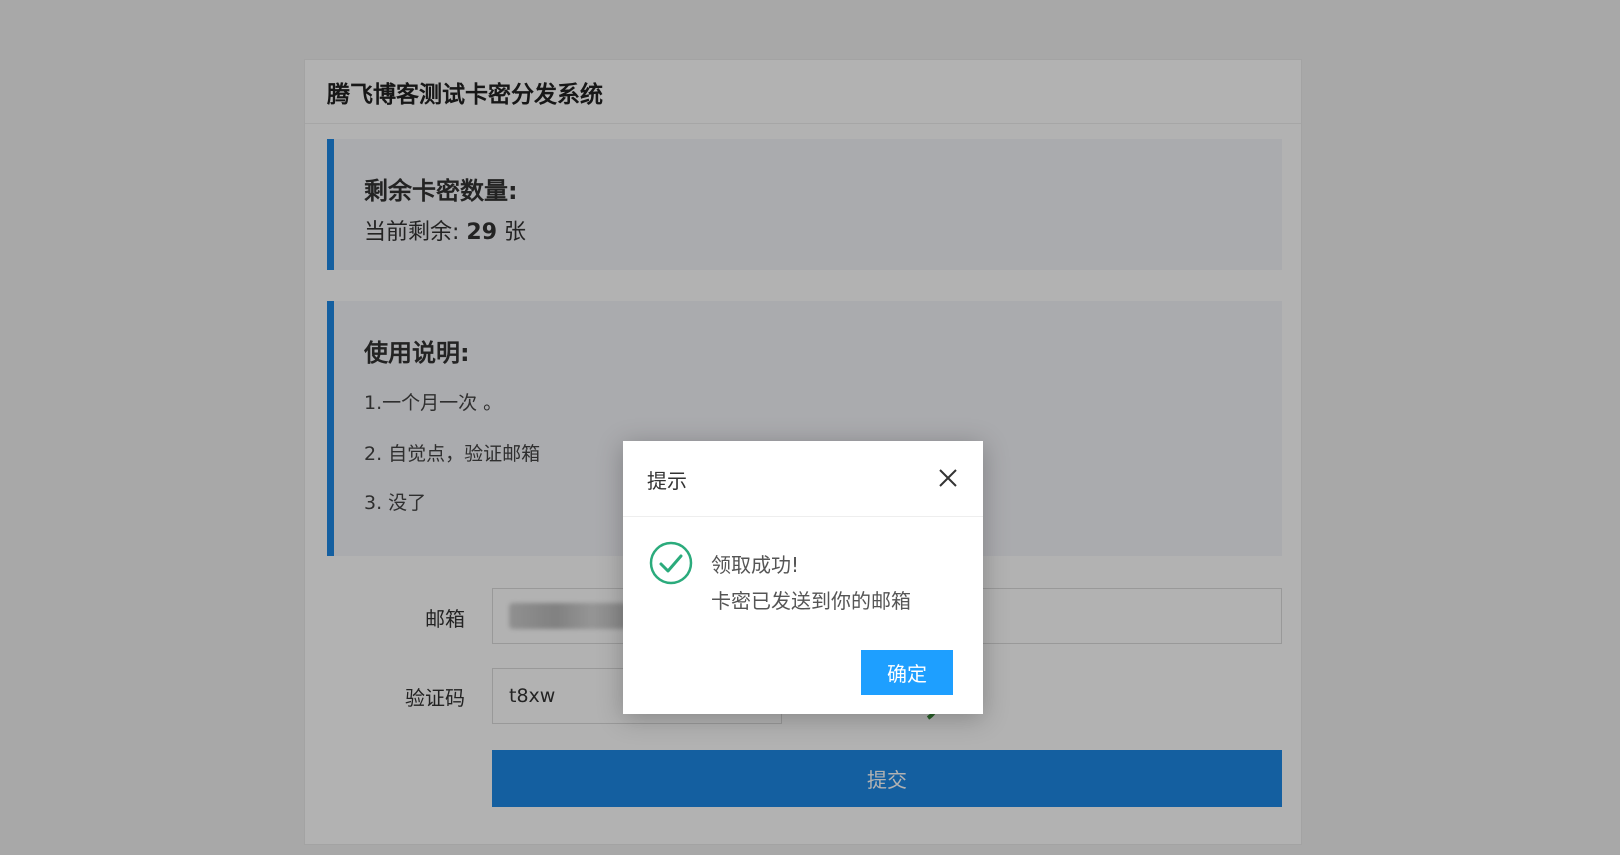 Image resolution: width=1620 pixels, height=855 pixels. Describe the element at coordinates (755, 565) in the screenshot. I see `dialog-message-line1: 领取成功!` at that location.